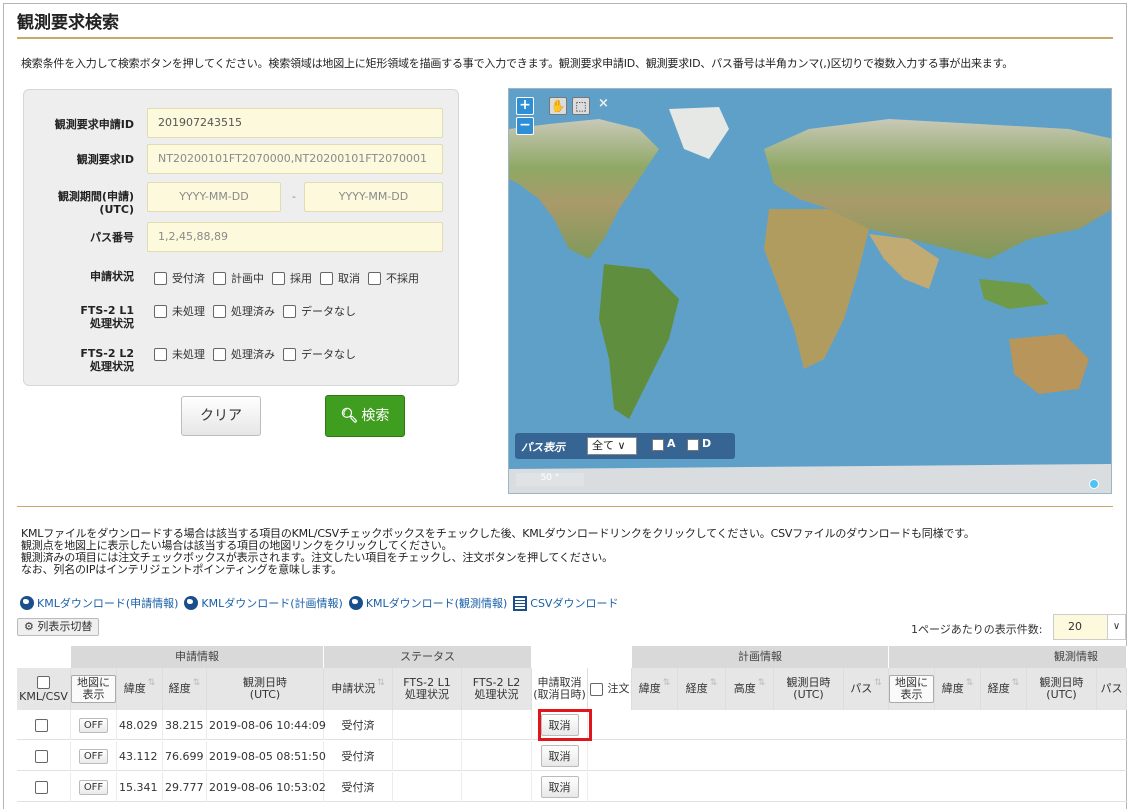 This screenshot has width=1130, height=809. What do you see at coordinates (140, 725) in the screenshot?
I see `row-lat: 48.029` at bounding box center [140, 725].